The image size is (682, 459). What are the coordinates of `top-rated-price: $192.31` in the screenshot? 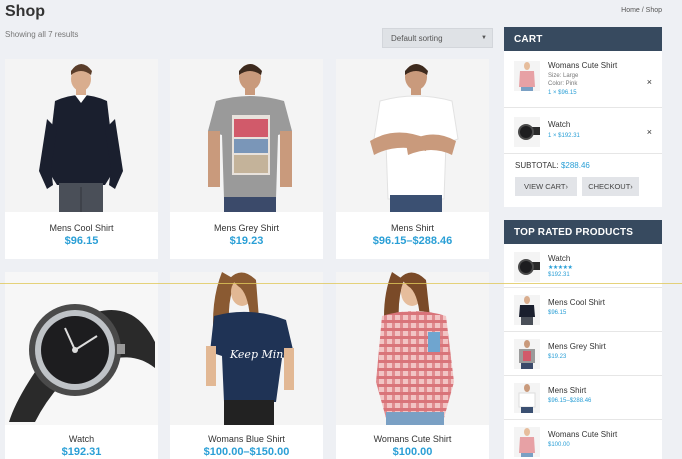 It's located at (559, 275).